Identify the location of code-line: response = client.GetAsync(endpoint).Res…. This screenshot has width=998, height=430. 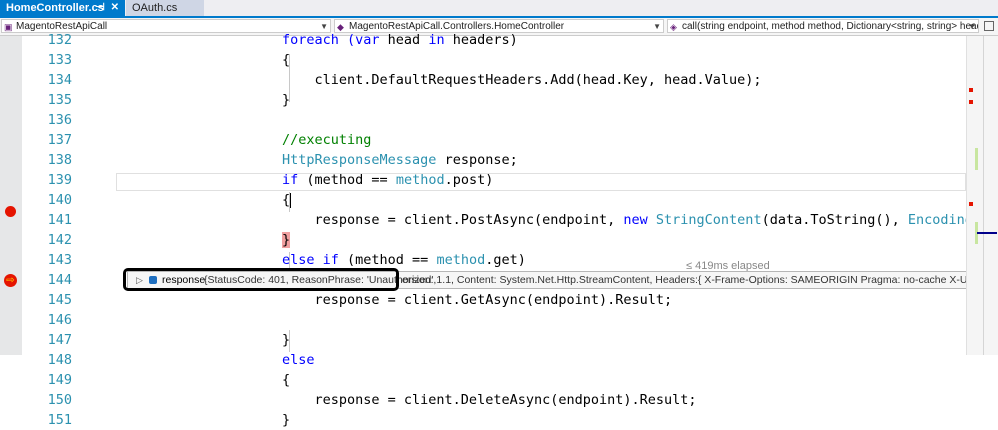
(477, 300).